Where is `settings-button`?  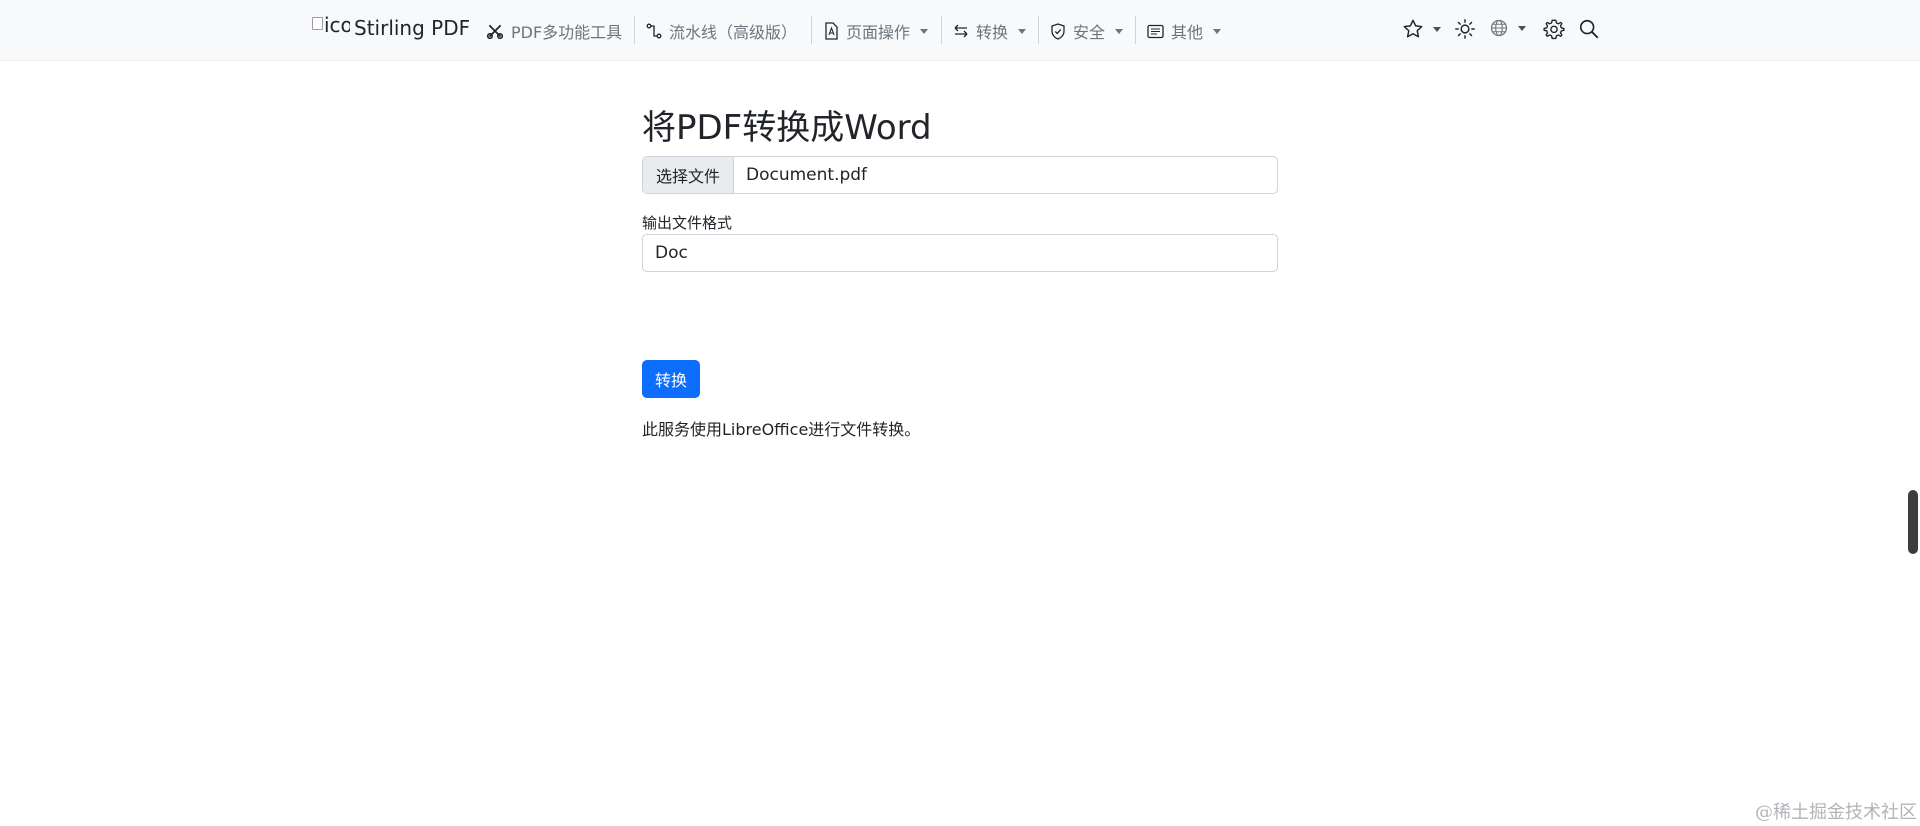
settings-button is located at coordinates (1554, 29).